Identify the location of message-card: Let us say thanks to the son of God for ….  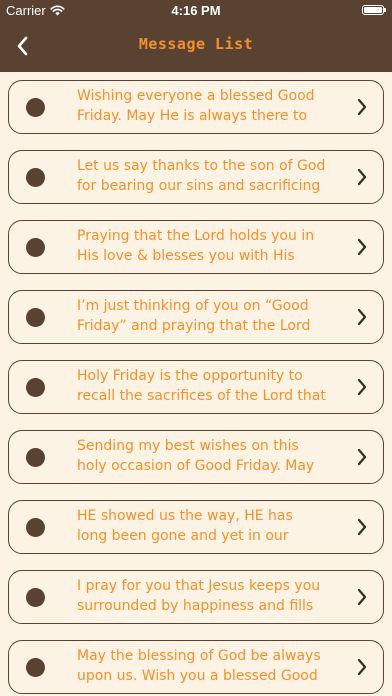
(196, 177).